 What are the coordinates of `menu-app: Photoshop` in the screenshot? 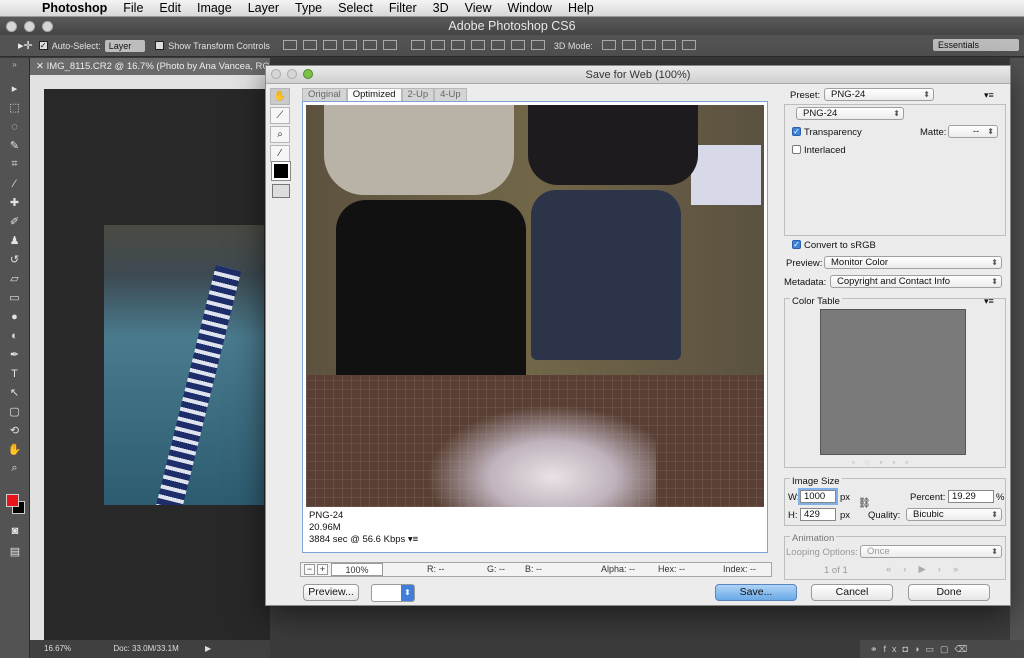 It's located at (74, 8).